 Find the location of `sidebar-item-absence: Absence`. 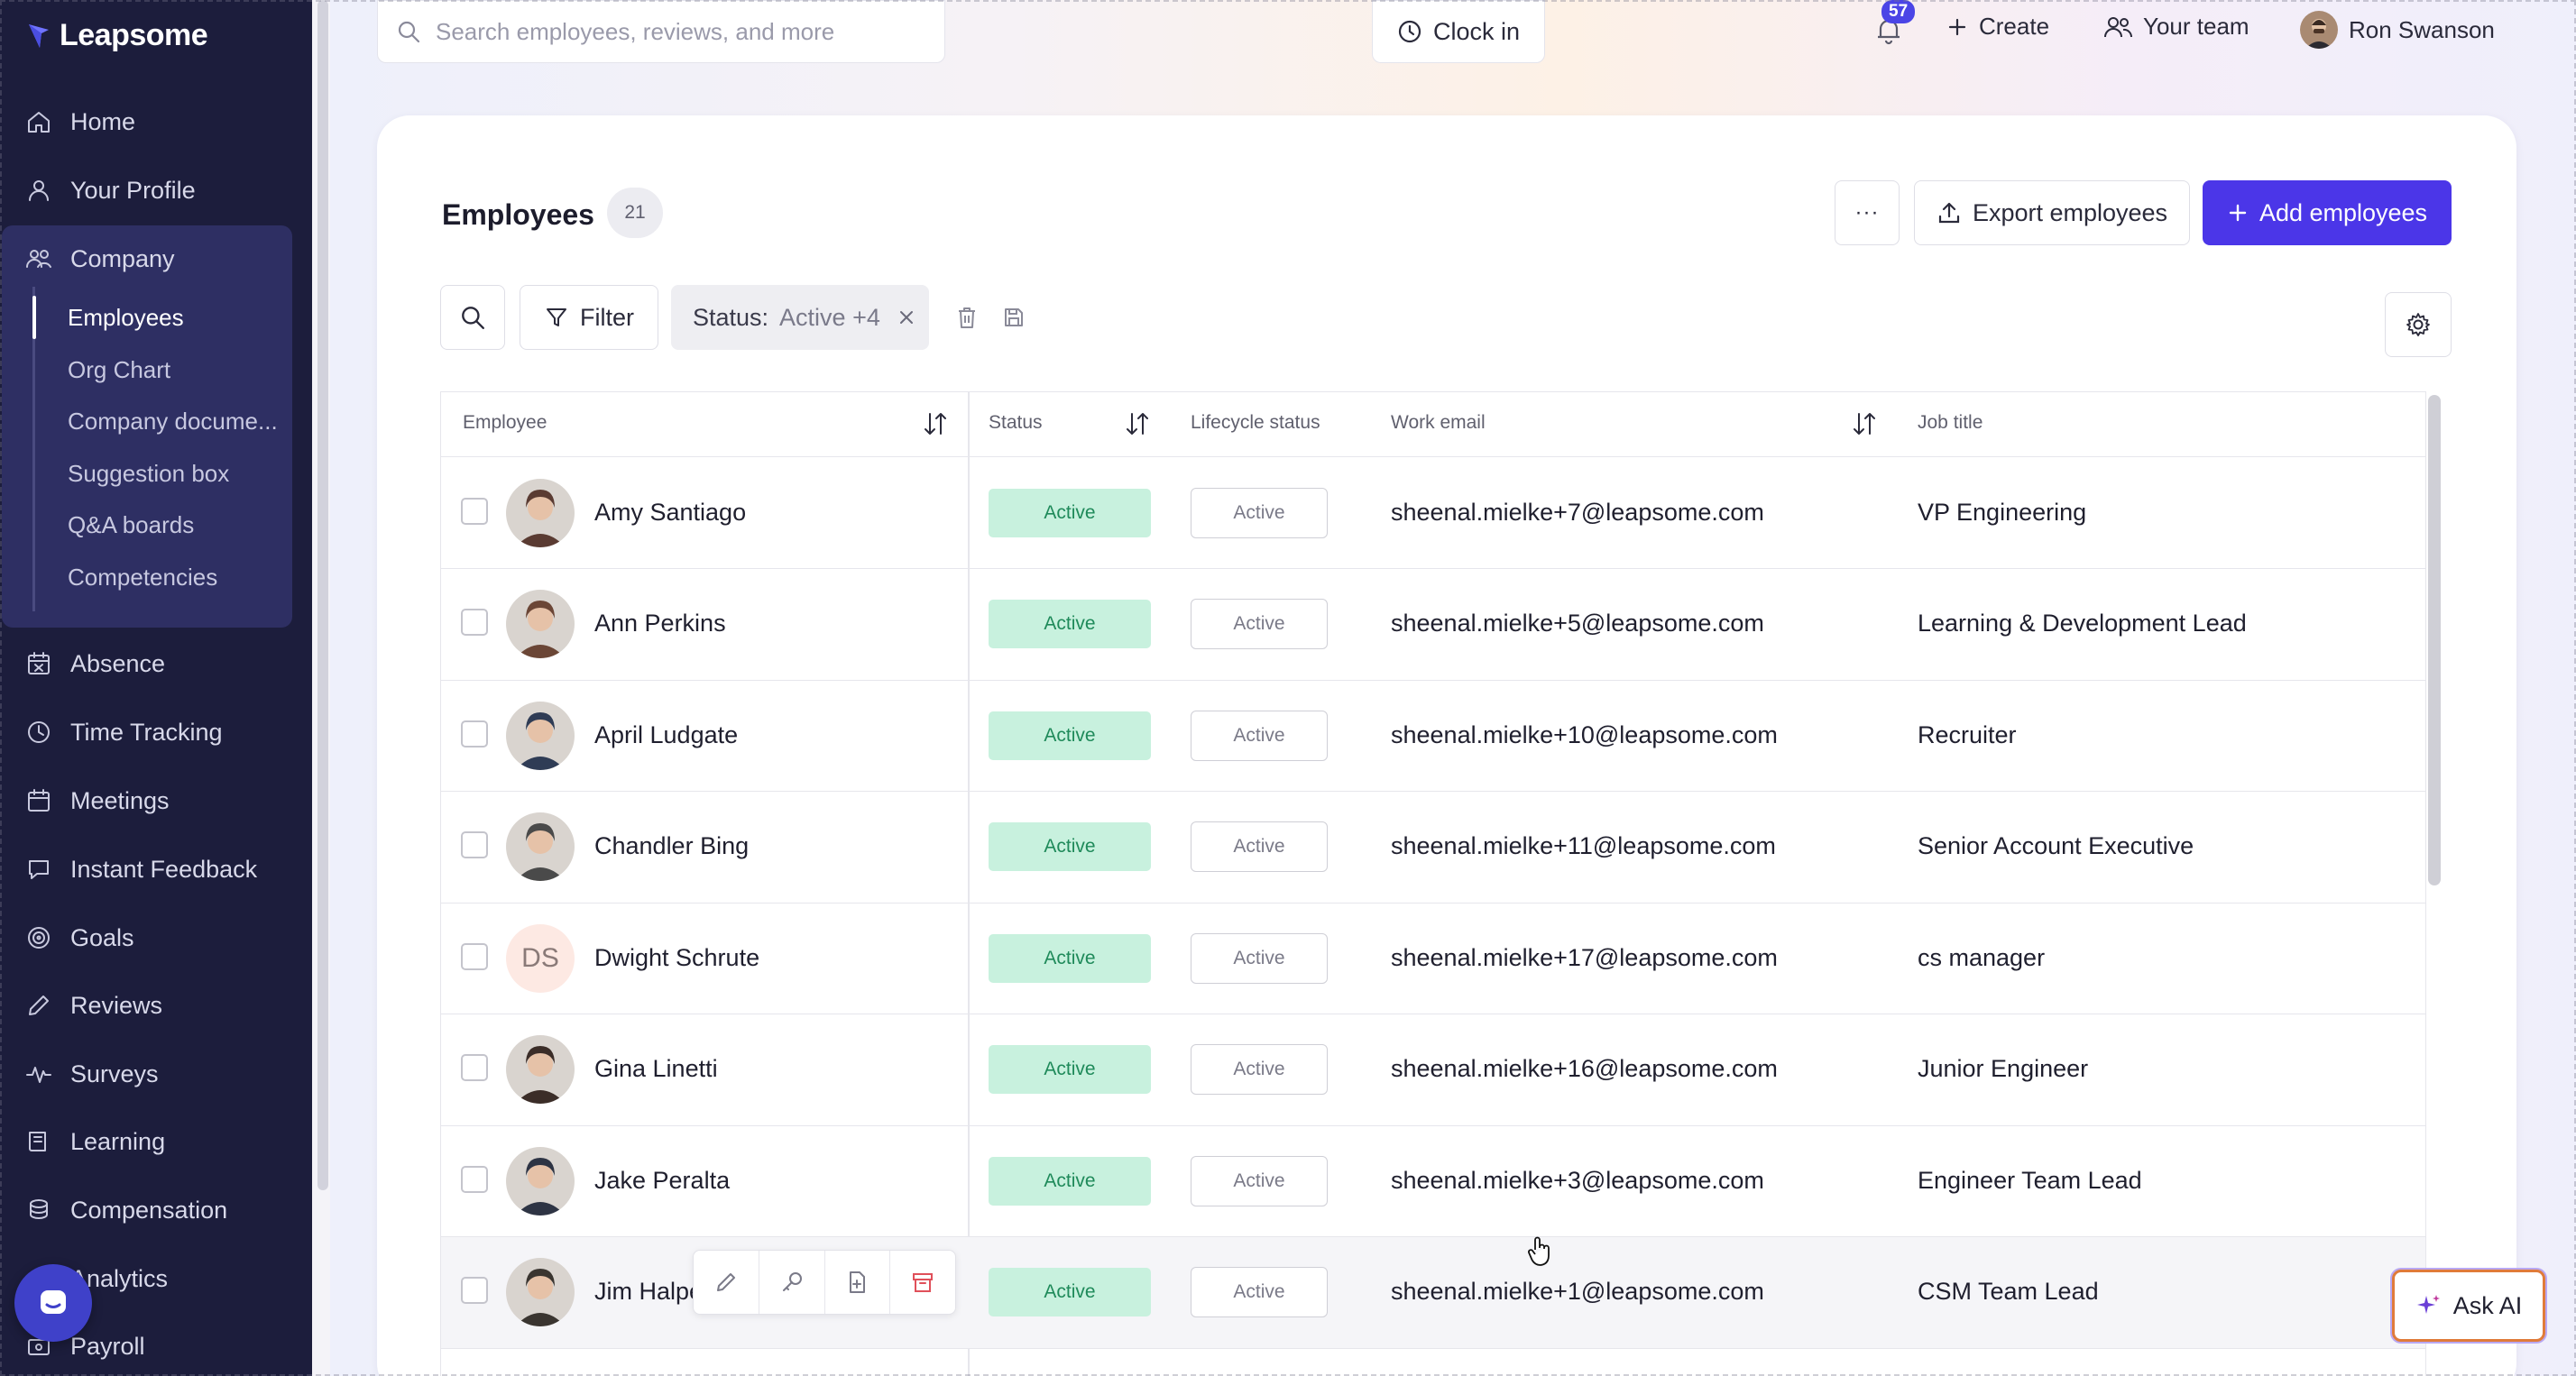

sidebar-item-absence: Absence is located at coordinates (95, 663).